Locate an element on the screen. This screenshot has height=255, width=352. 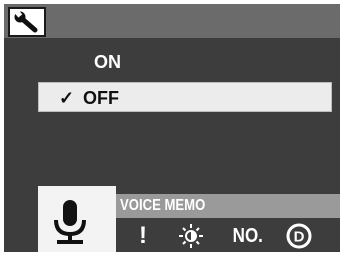
option-on: ON is located at coordinates (185, 62).